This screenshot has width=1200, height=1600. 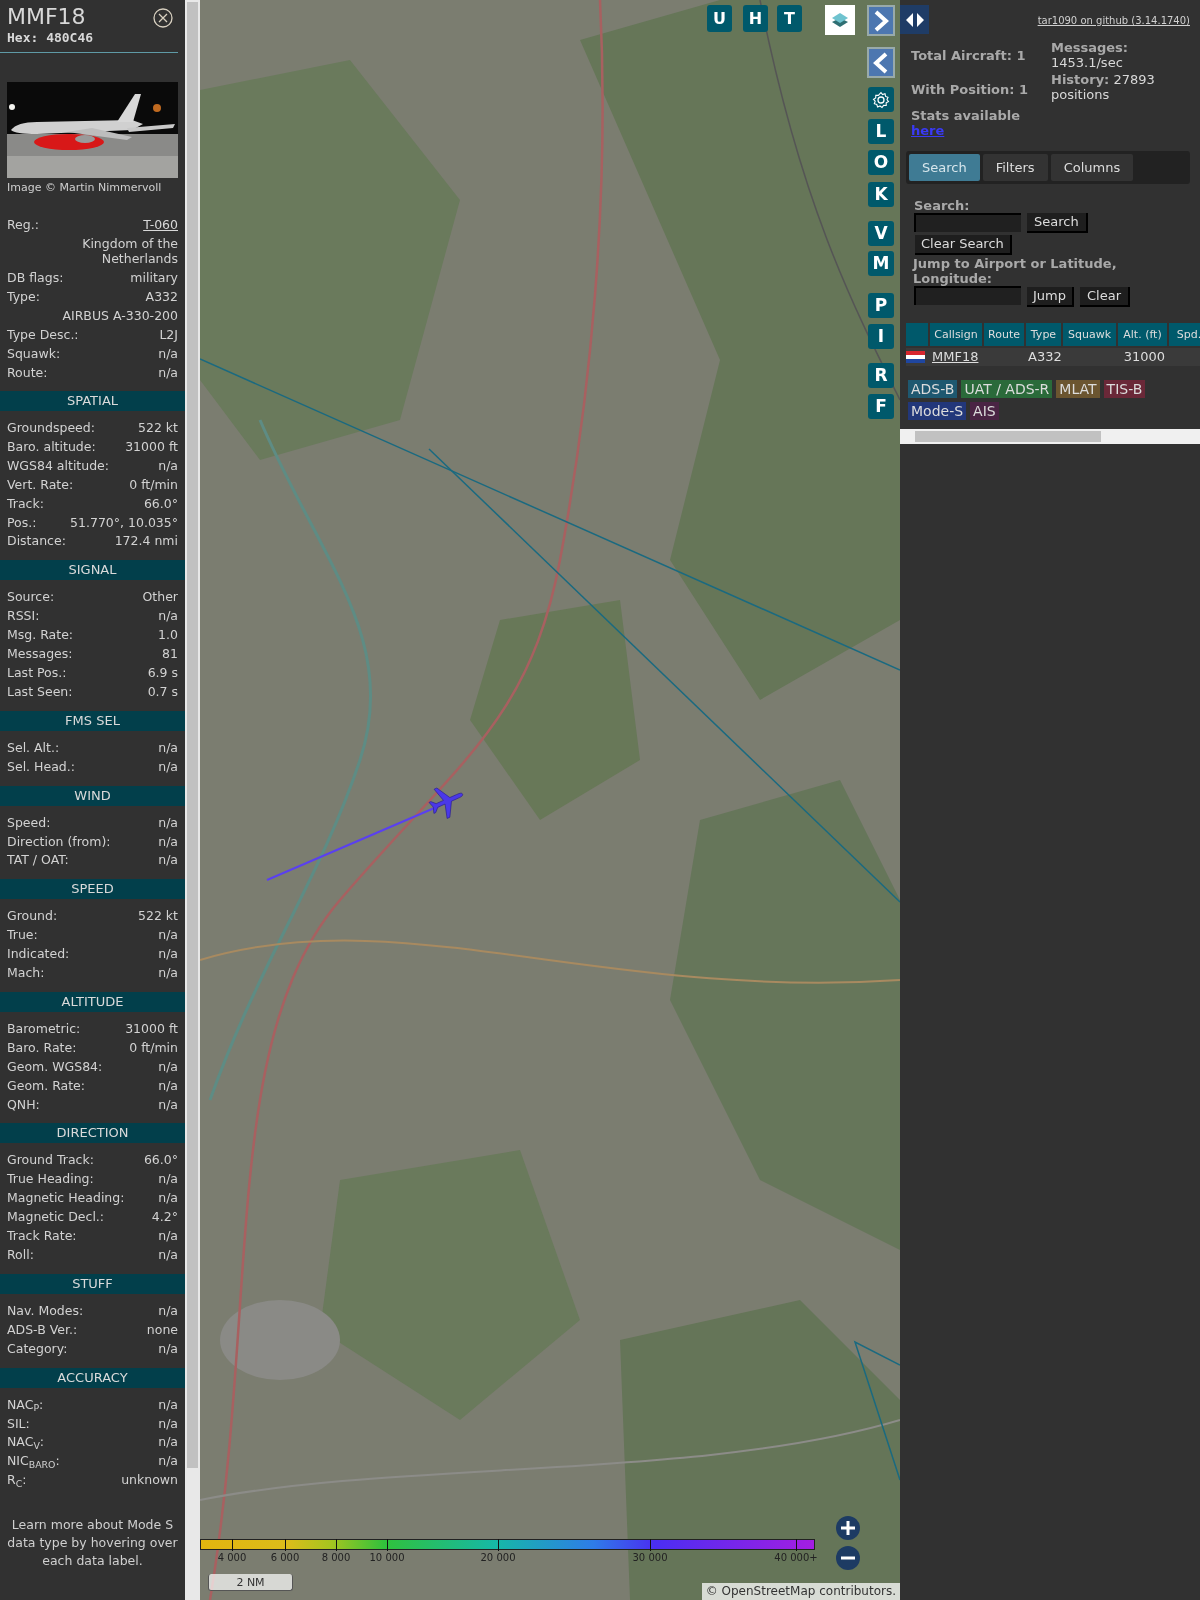 What do you see at coordinates (881, 99) in the screenshot?
I see `settings-button` at bounding box center [881, 99].